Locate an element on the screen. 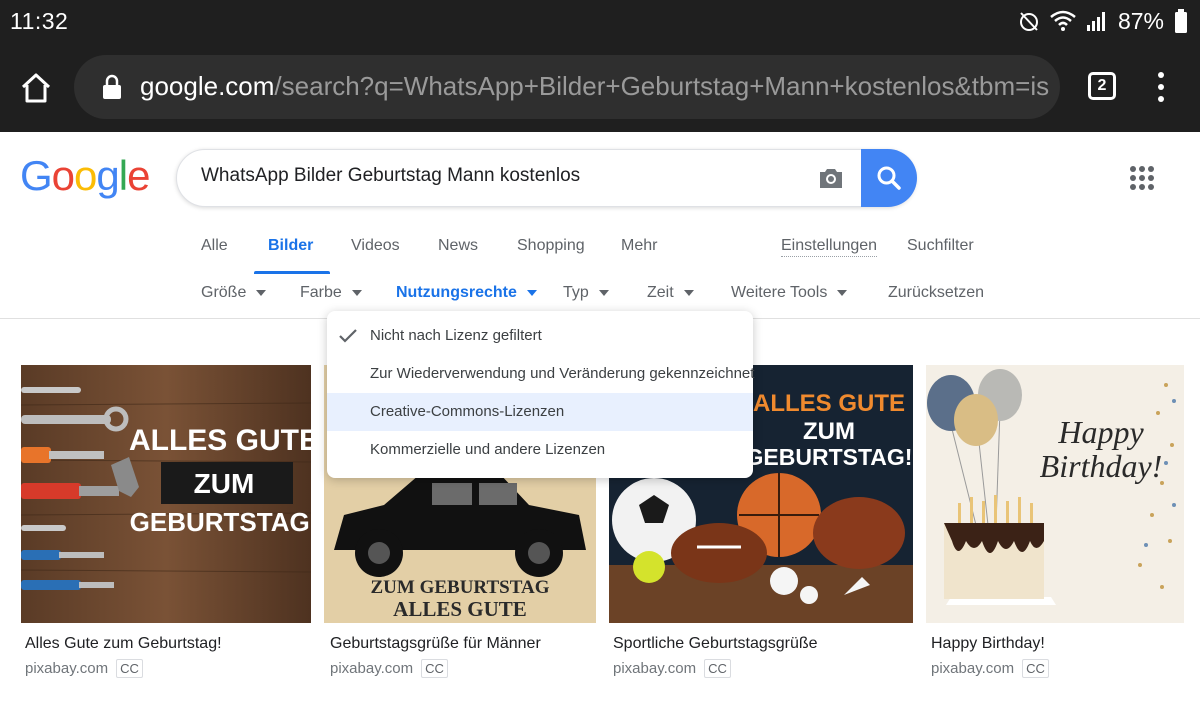 The image size is (1200, 720). tab-news: News is located at coordinates (458, 246).